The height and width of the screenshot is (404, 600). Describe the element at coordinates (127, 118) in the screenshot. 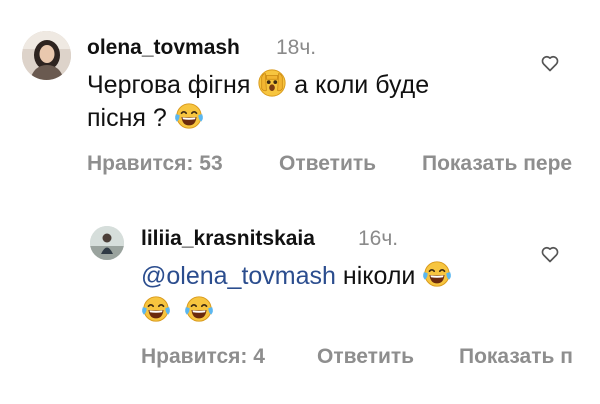

I see `comment-text-line-2-text: пісня ?` at that location.